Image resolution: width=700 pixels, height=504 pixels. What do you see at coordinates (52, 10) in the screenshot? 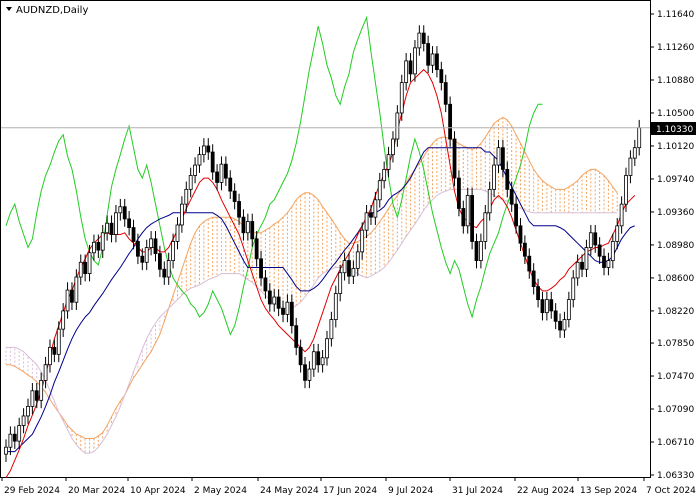
I see `chart-title: AUDNZD,Daily` at bounding box center [52, 10].